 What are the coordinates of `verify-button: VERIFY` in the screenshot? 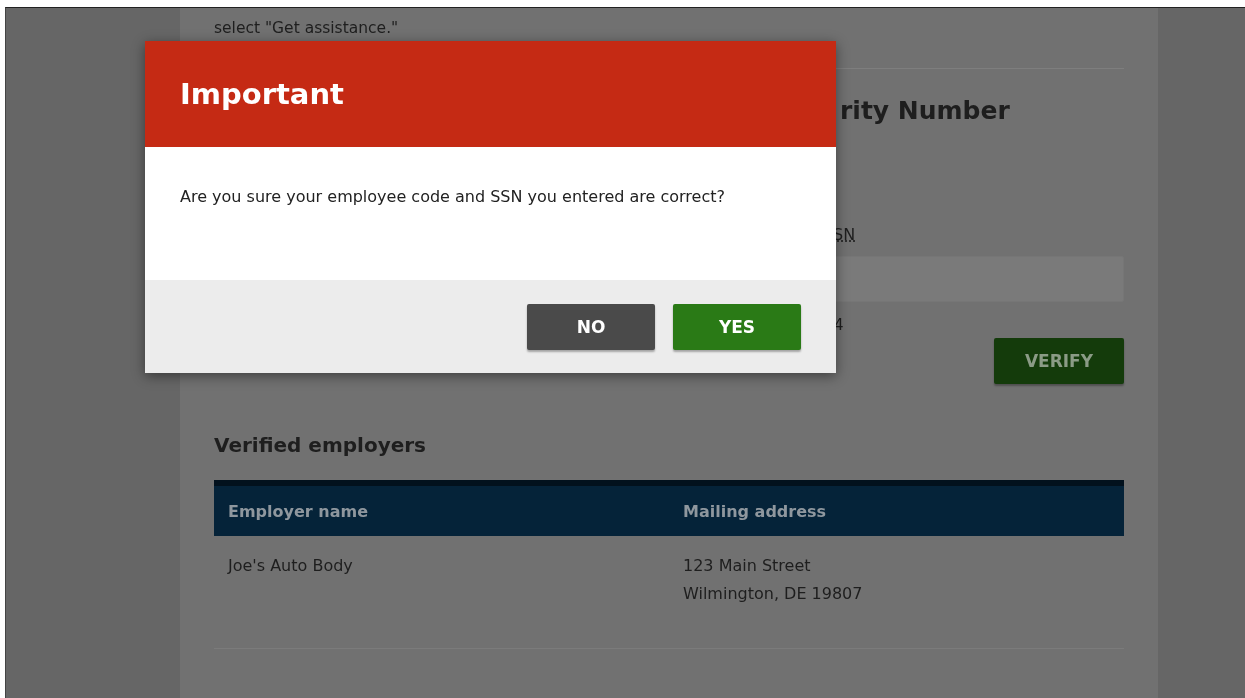 It's located at (1059, 361).